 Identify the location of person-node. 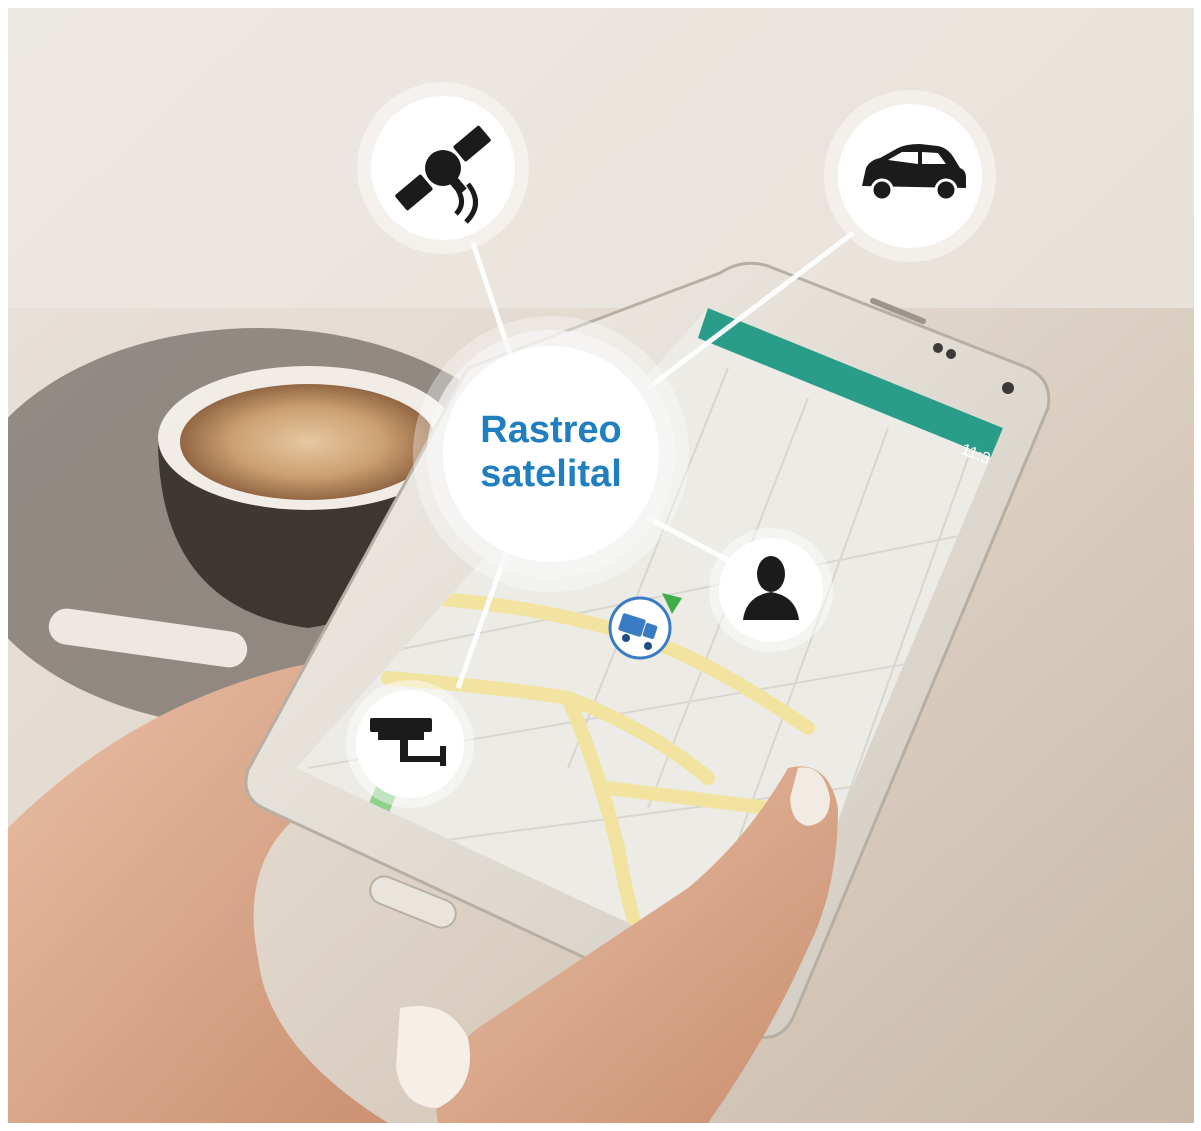
(771, 590).